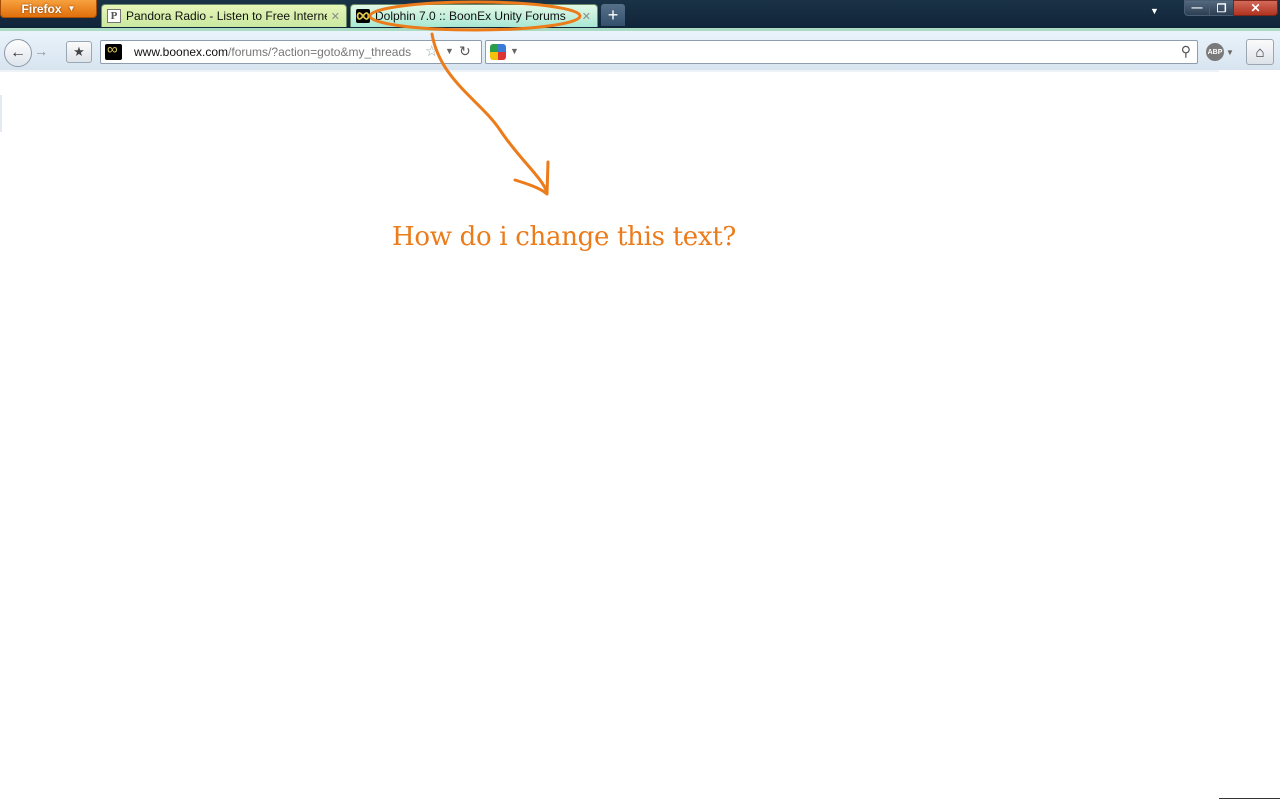  I want to click on search-icon: ⚲, so click(1186, 51).